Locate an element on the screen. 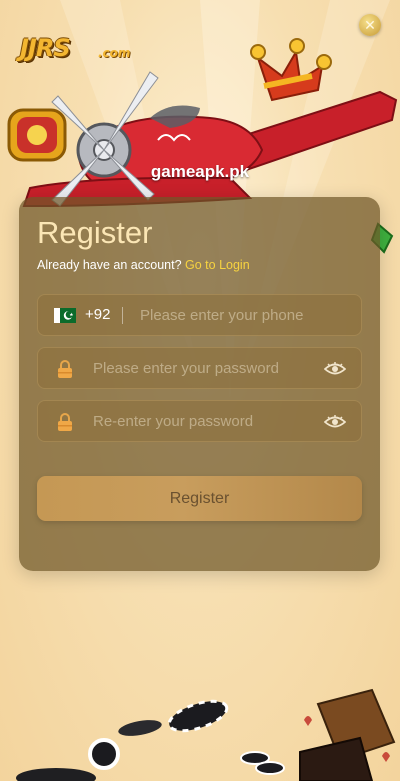 Image resolution: width=400 pixels, height=781 pixels. login-prompt: Already have an account? Go to Login is located at coordinates (143, 265).